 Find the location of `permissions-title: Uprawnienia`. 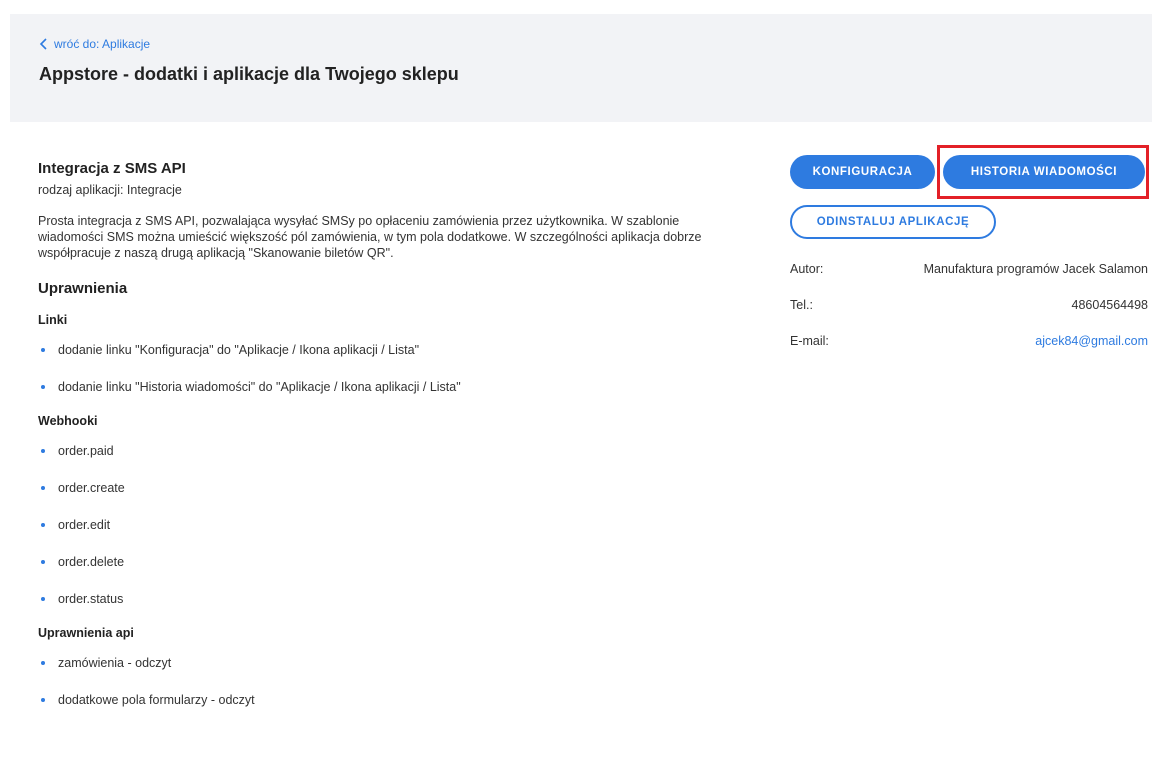

permissions-title: Uprawnienia is located at coordinates (83, 288).